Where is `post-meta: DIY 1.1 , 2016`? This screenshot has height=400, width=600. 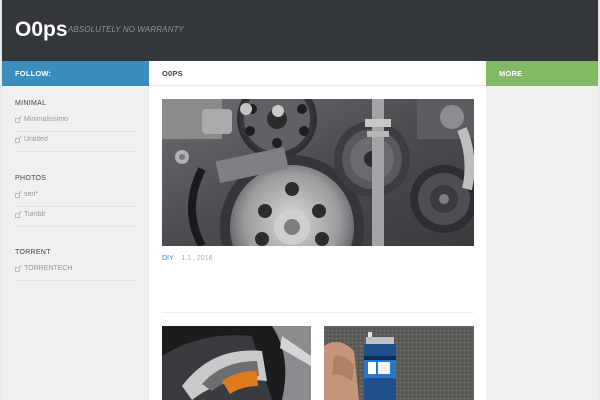
post-meta: DIY 1.1 , 2016 is located at coordinates (187, 258).